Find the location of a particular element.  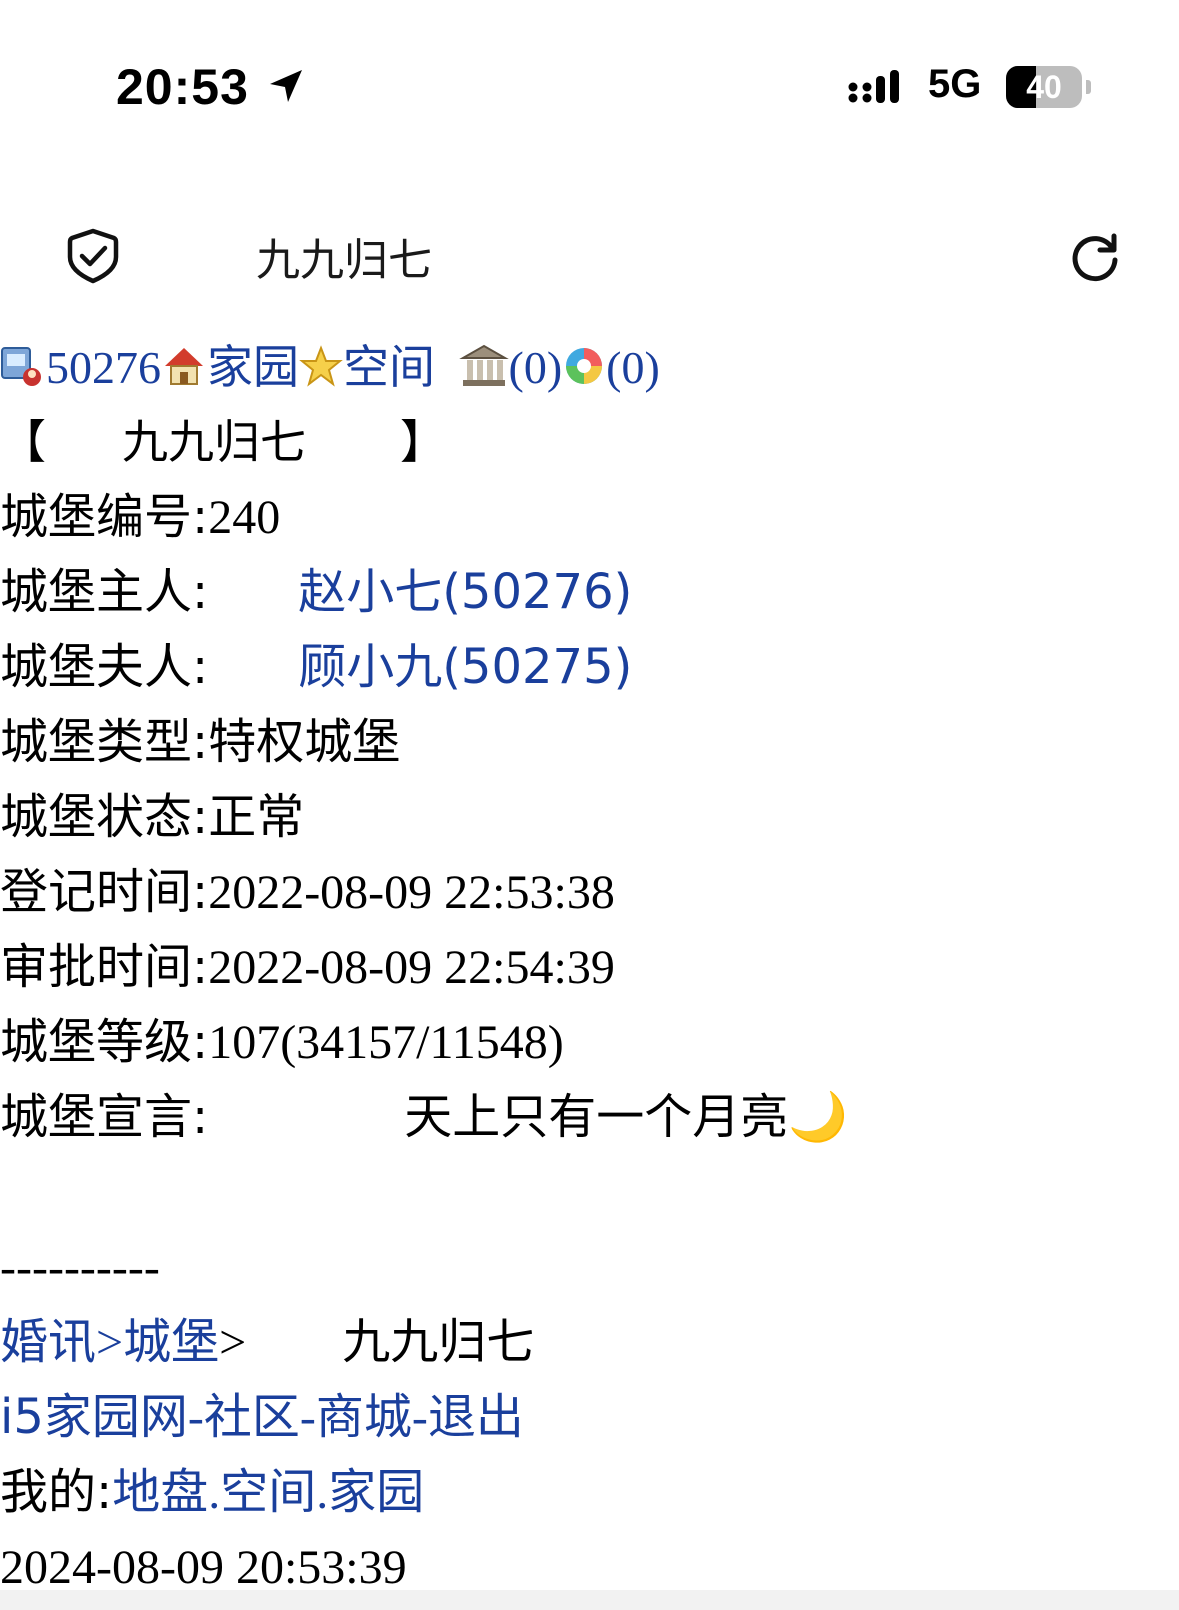

status-bar: 20:53 5G 40 is located at coordinates (589, 85).